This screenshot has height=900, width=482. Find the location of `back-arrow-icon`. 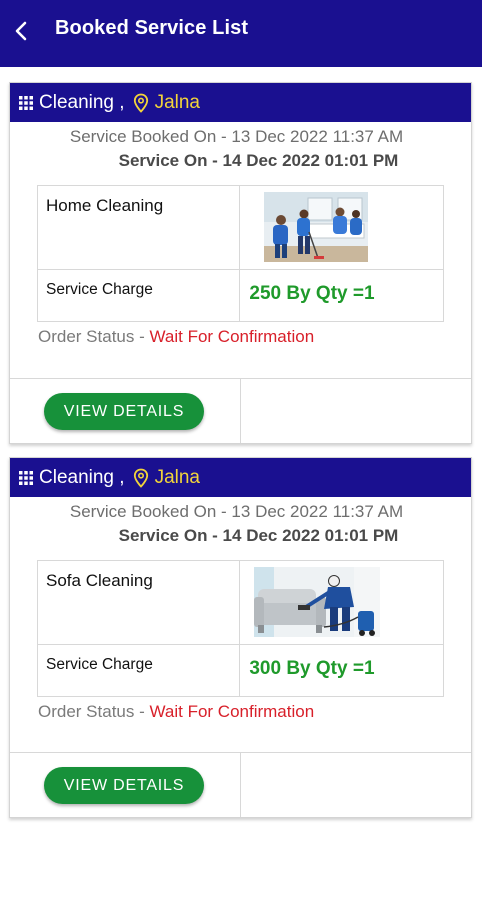

back-arrow-icon is located at coordinates (21, 31).